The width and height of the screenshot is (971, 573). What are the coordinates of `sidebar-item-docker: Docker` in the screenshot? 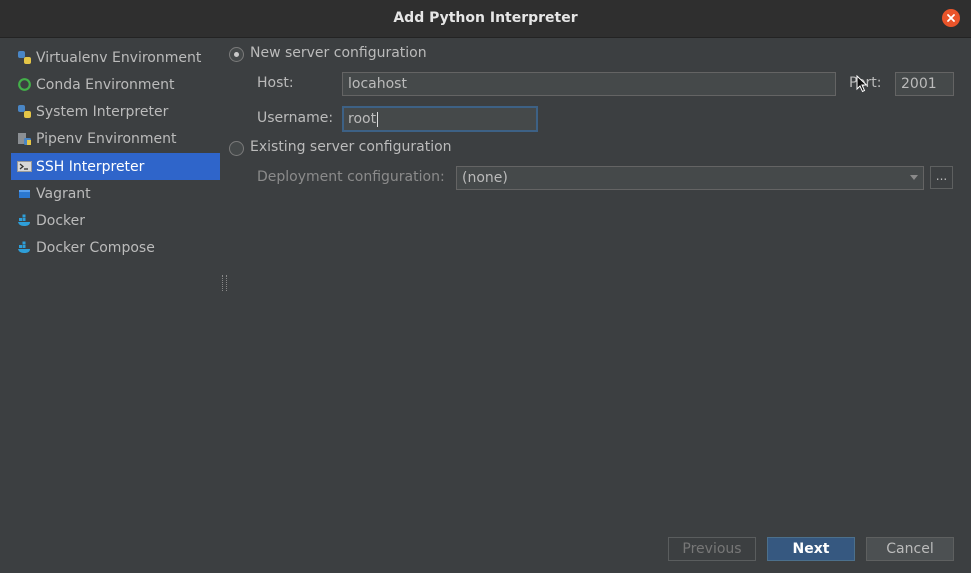 It's located at (115, 220).